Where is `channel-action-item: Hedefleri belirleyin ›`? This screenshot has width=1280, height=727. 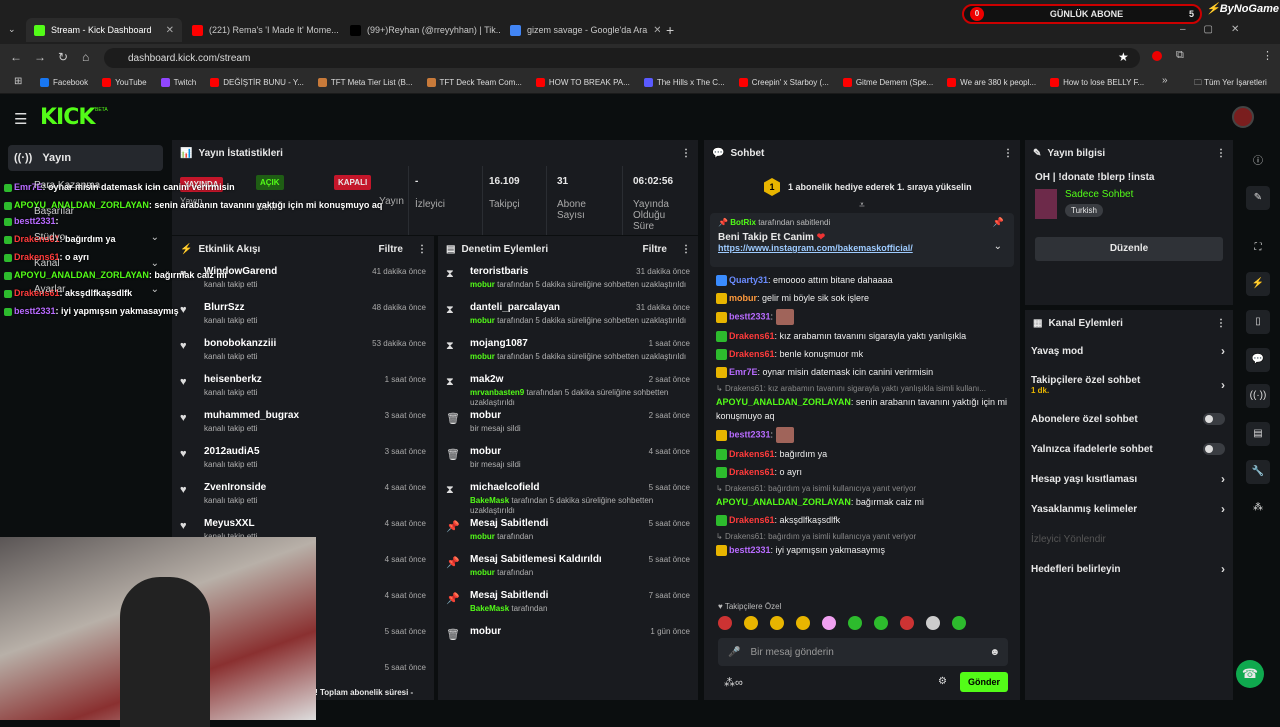 channel-action-item: Hedefleri belirleyin › is located at coordinates (1129, 569).